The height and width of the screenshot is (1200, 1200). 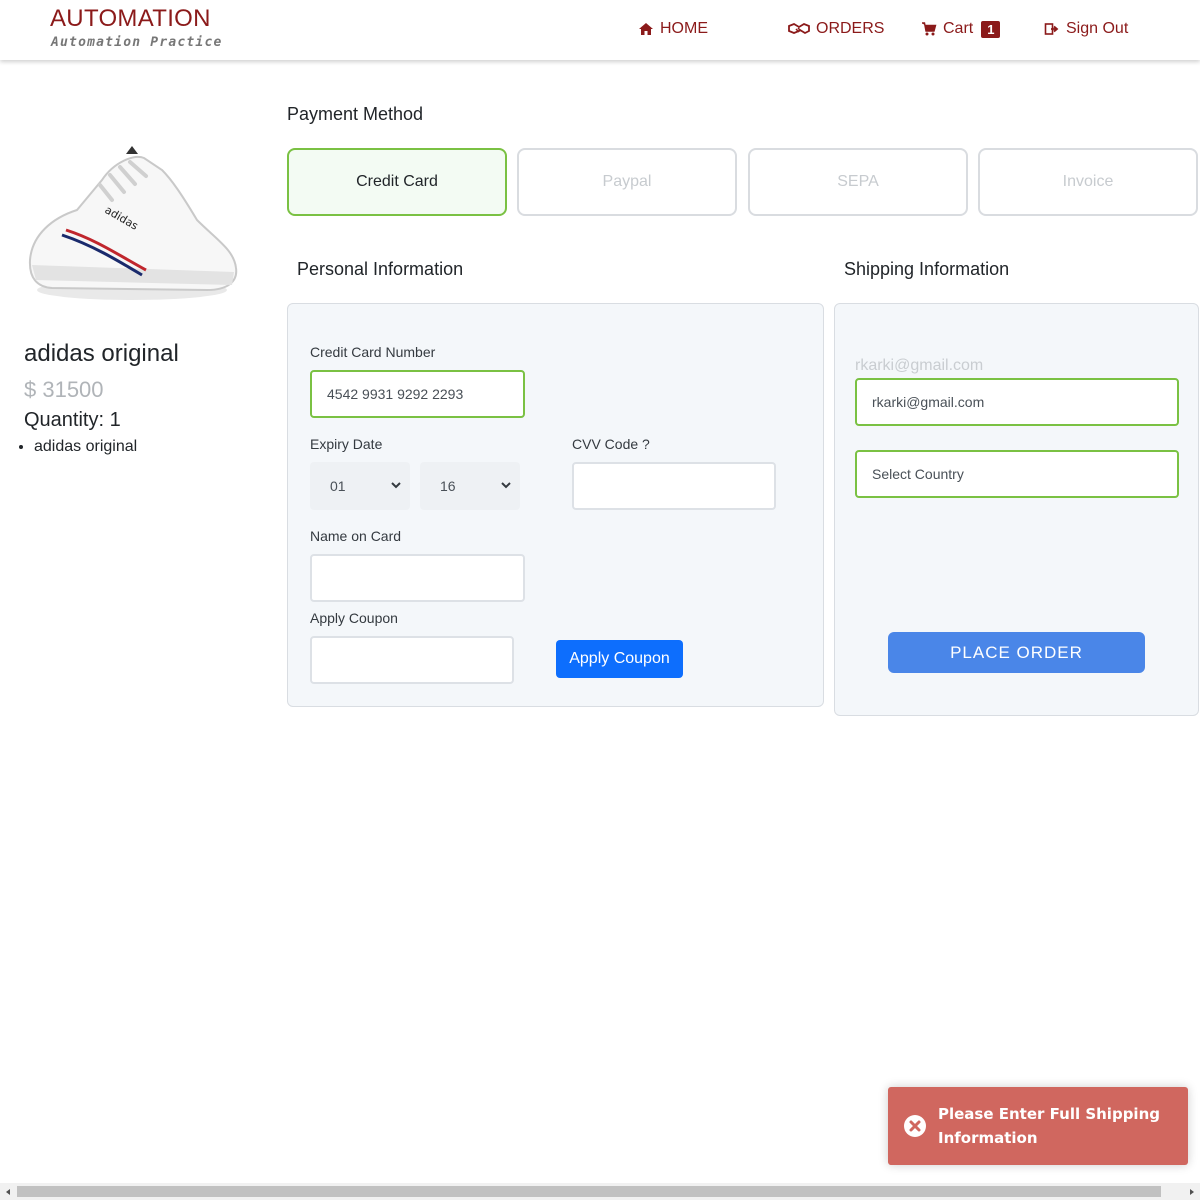 I want to click on home-icon, so click(x=646, y=29).